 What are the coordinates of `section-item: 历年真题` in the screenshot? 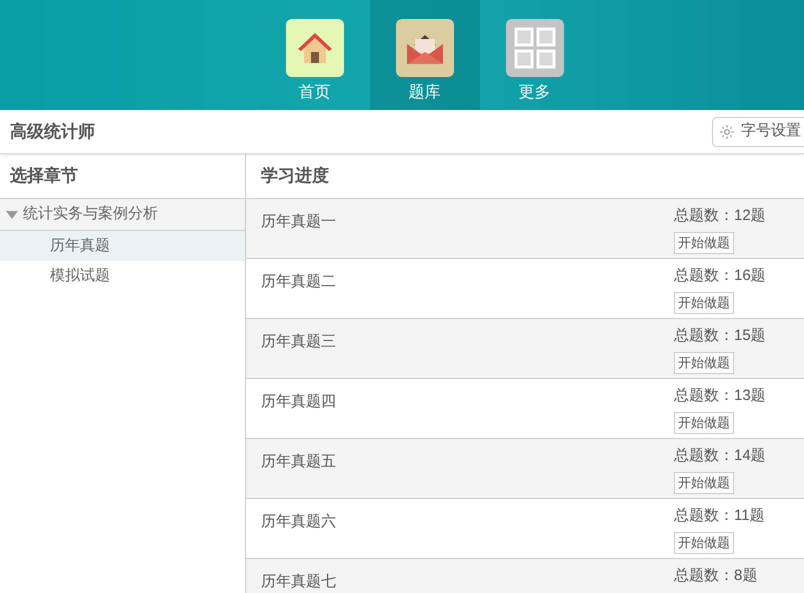 It's located at (122, 246).